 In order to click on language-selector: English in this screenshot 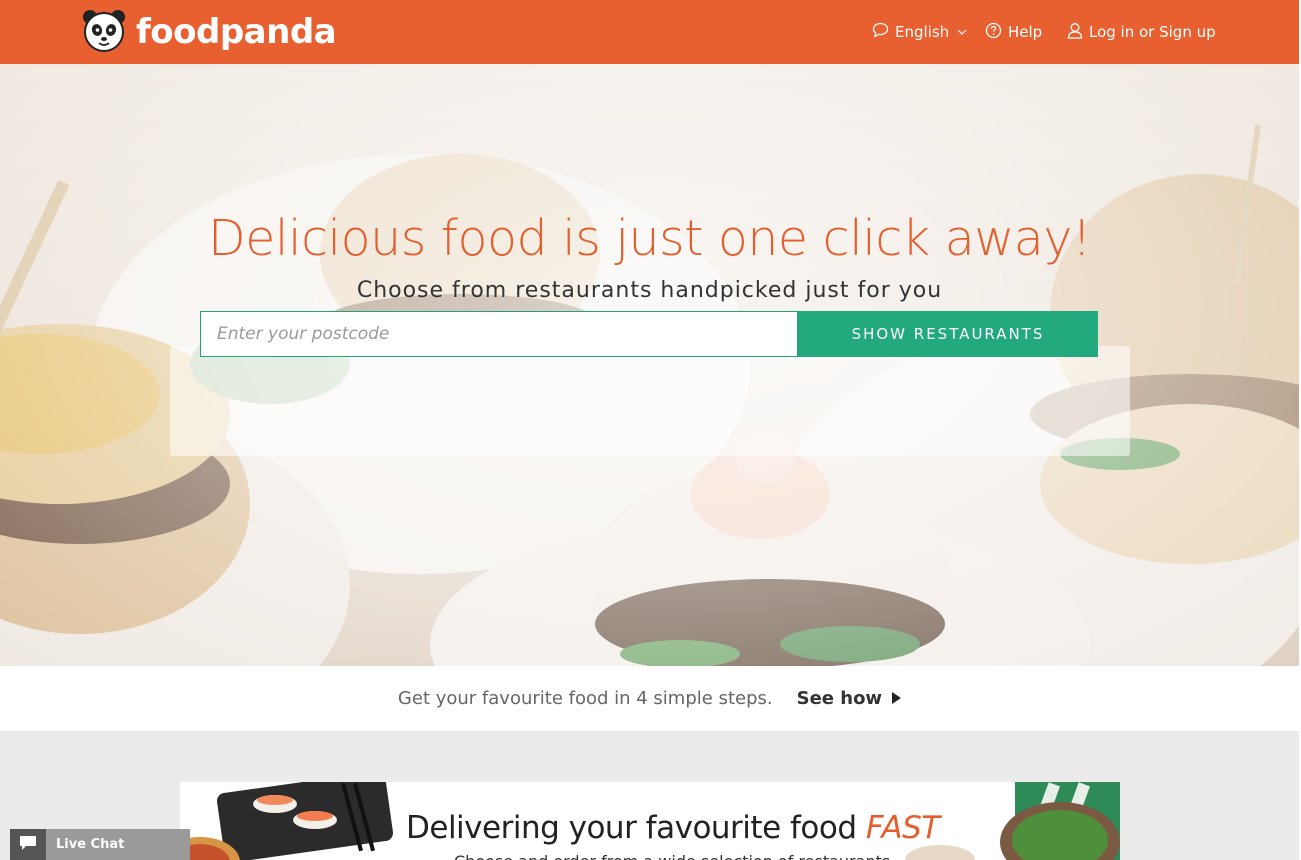, I will do `click(919, 32)`.